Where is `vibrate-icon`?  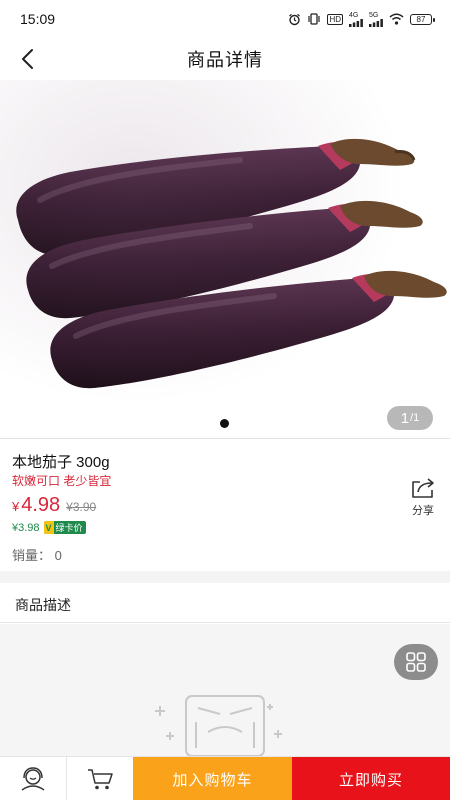
vibrate-icon is located at coordinates (314, 19).